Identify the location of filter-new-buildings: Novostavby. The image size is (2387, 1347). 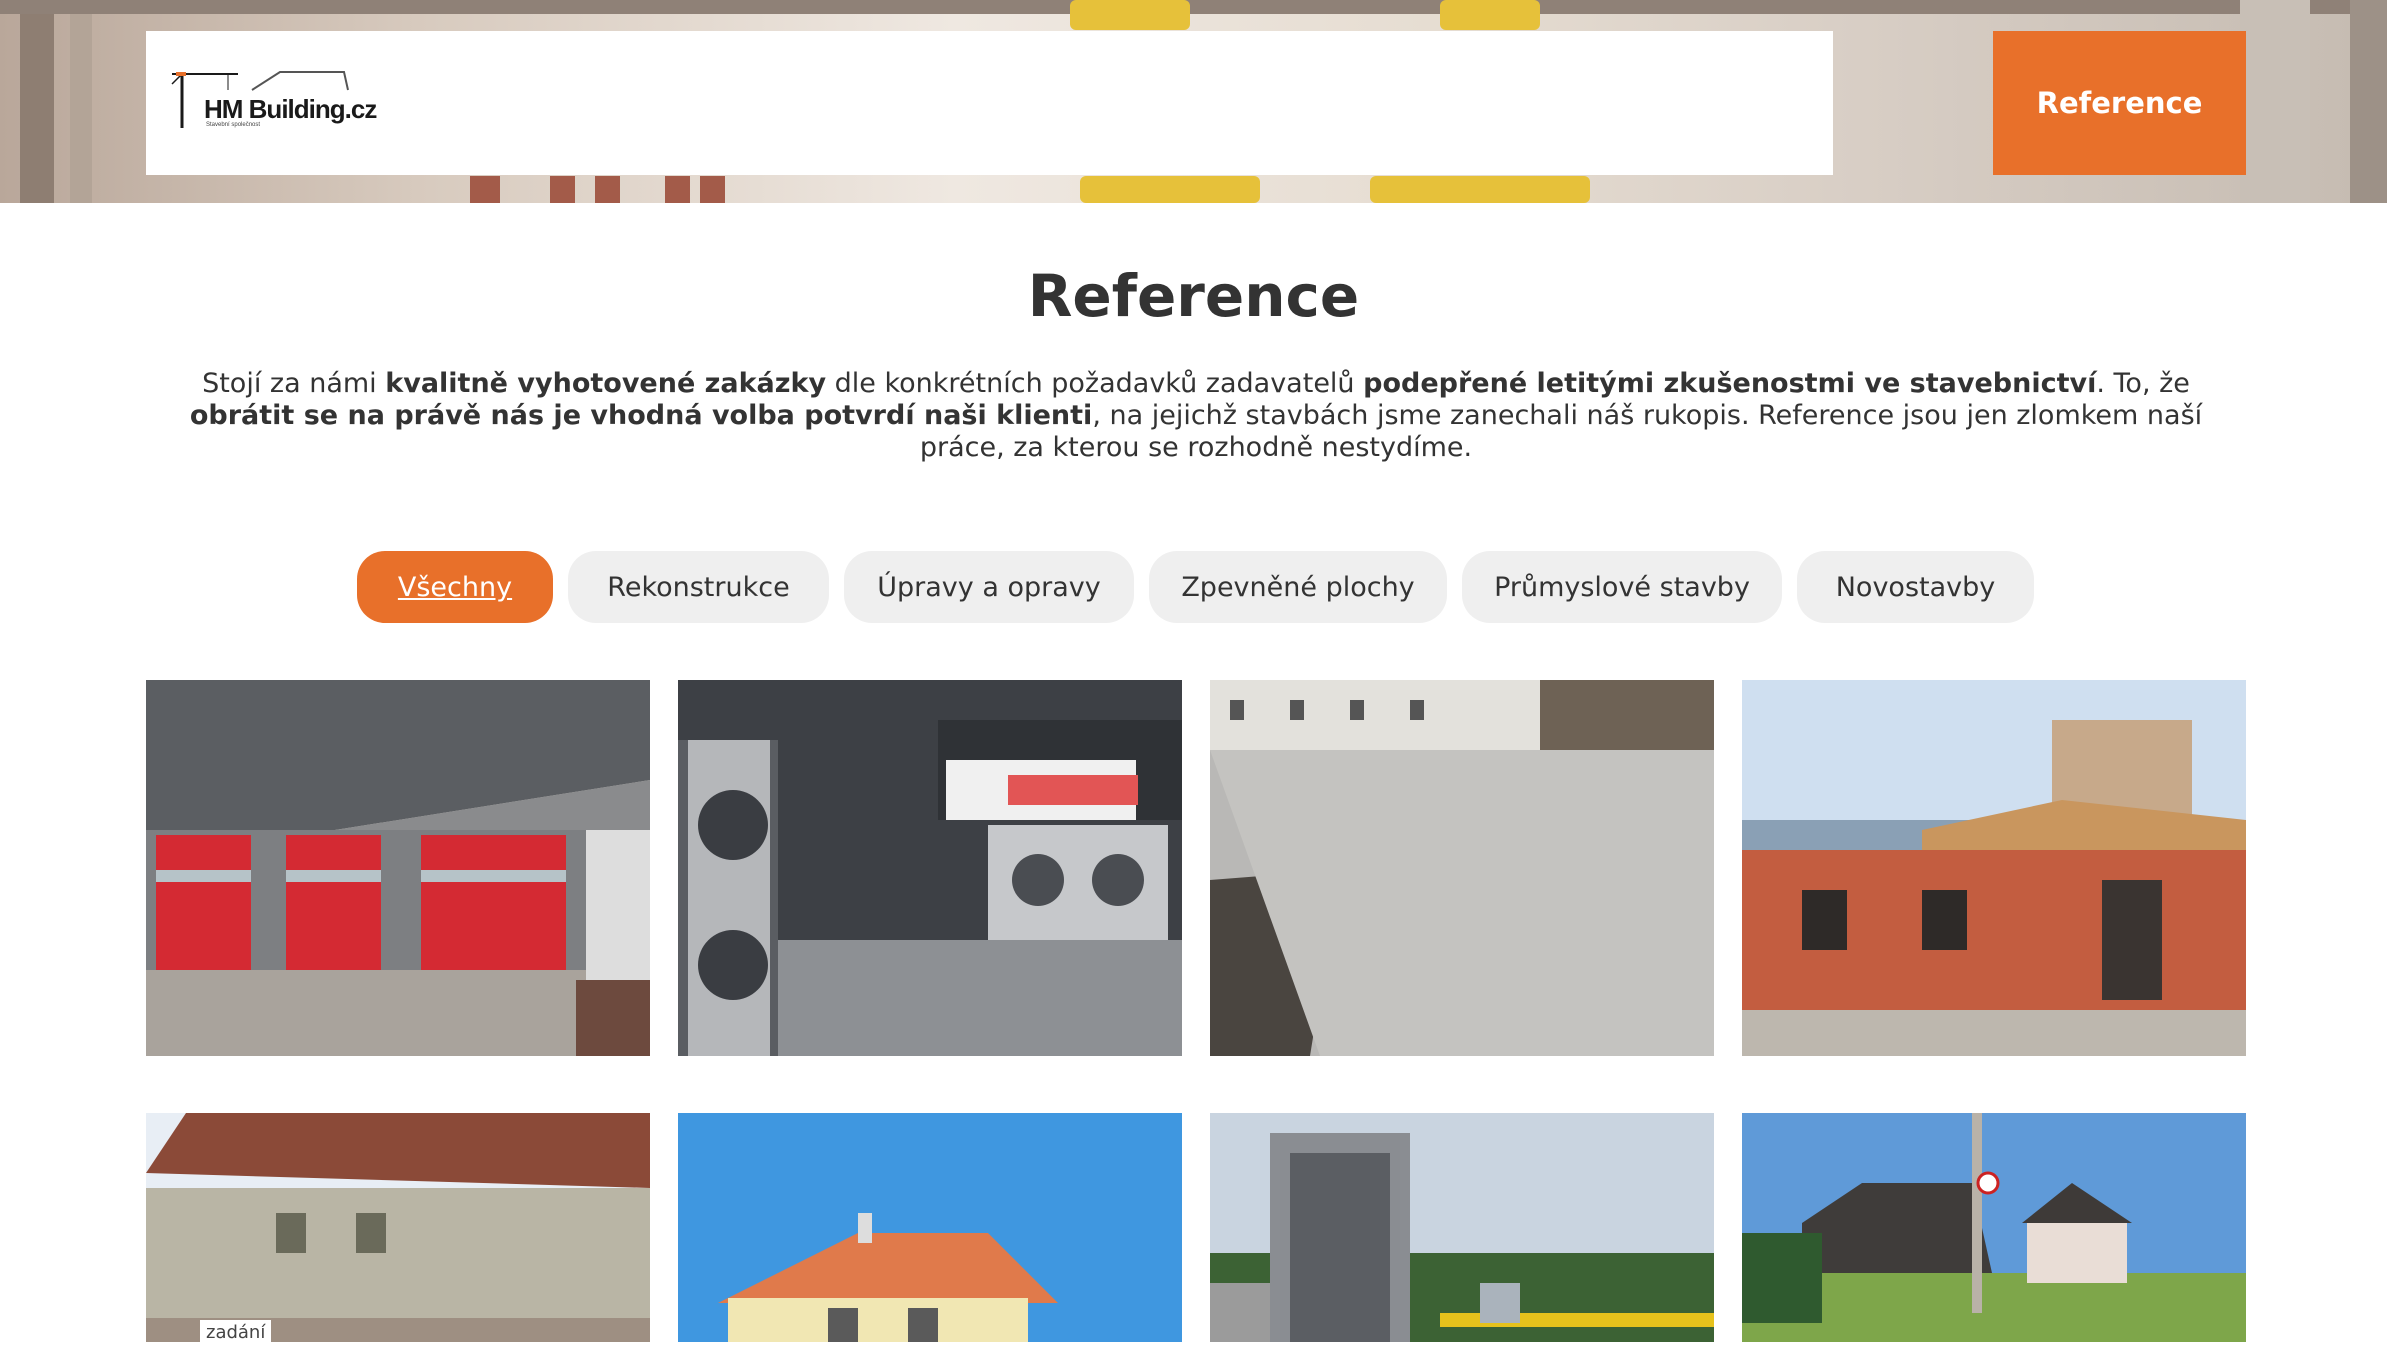
(1915, 587).